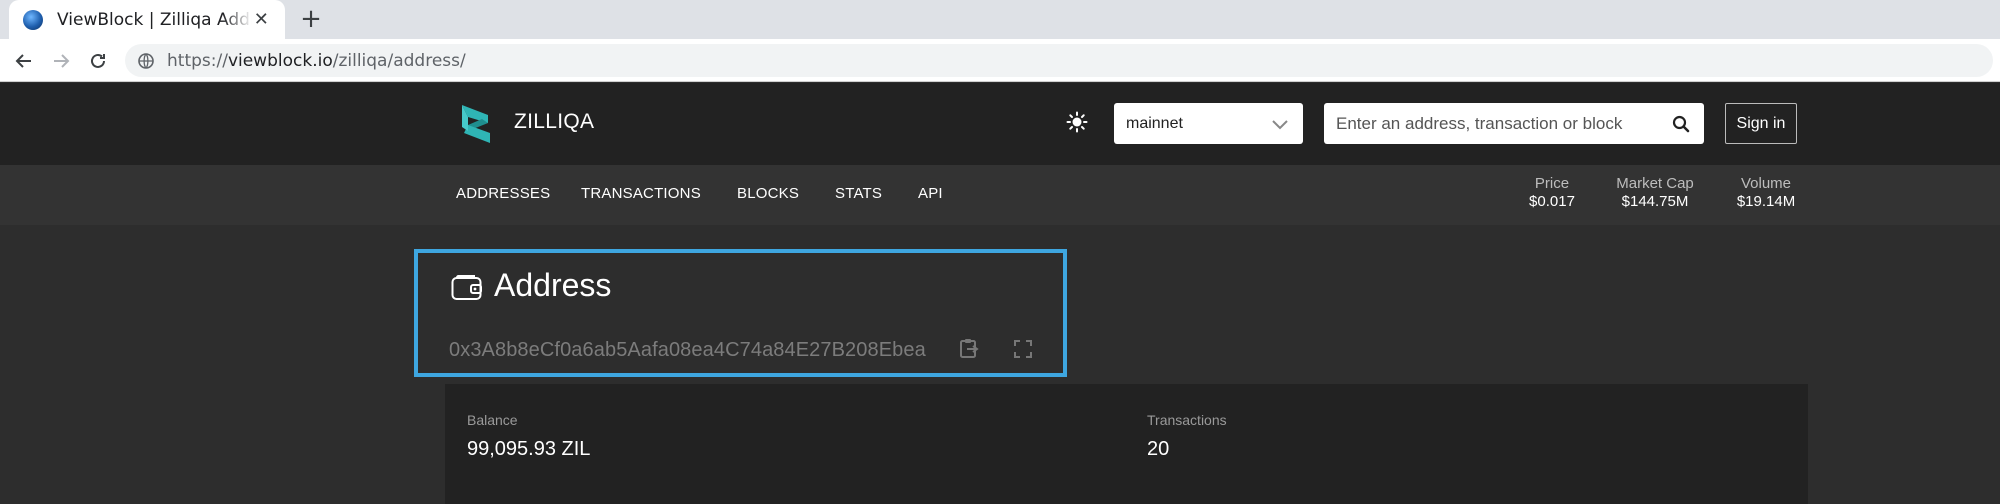 The image size is (2000, 504). What do you see at coordinates (280, 60) in the screenshot?
I see `url-host: viewblock.io` at bounding box center [280, 60].